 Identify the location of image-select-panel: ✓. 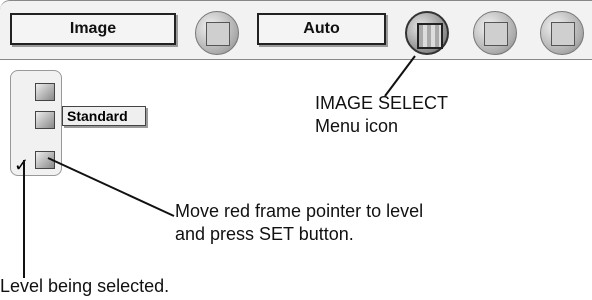
(36, 123).